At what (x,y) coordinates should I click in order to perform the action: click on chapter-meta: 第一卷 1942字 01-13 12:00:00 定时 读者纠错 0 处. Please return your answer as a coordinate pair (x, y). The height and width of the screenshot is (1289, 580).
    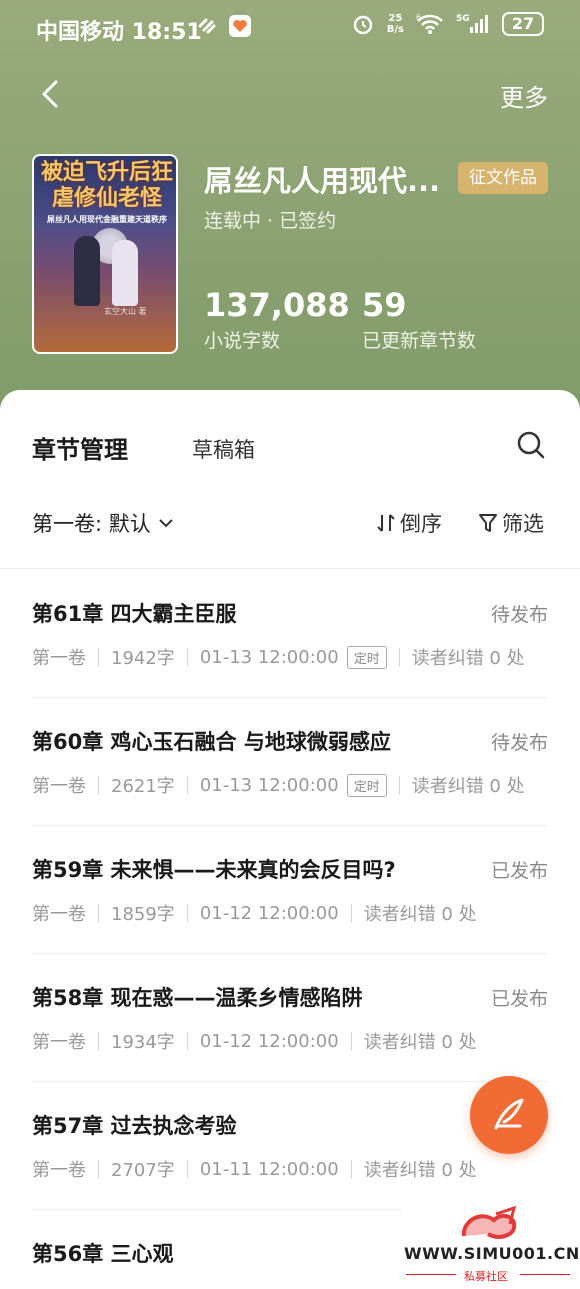
    Looking at the image, I should click on (278, 657).